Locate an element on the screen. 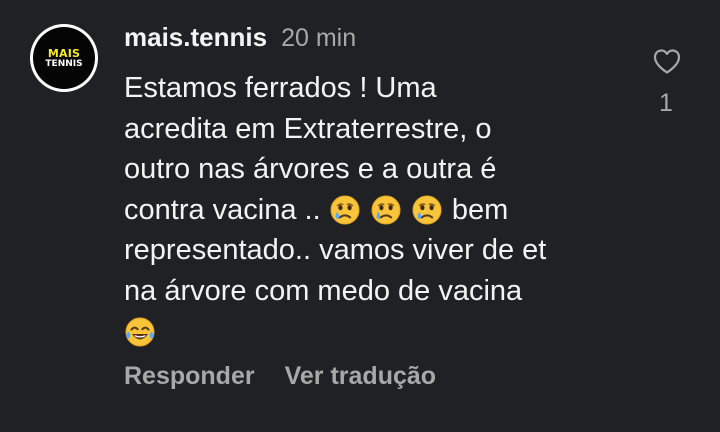 This screenshot has height=432, width=720. comment-line: representado.. vamos viver de et is located at coordinates (335, 250).